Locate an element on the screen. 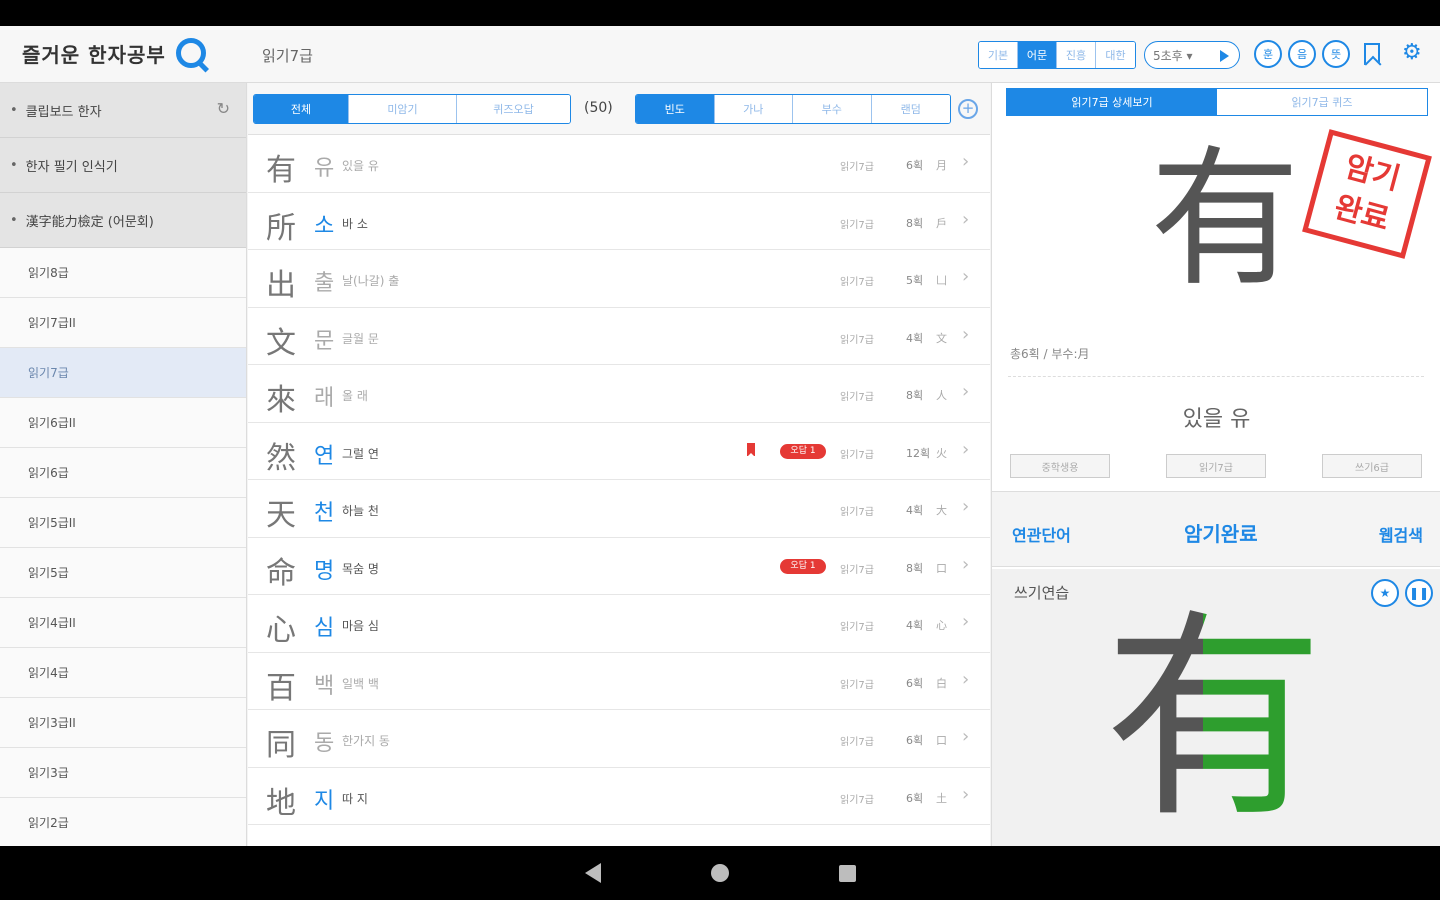 The height and width of the screenshot is (900, 1440). sidebar-item-level: 읽기3급II is located at coordinates (123, 723).